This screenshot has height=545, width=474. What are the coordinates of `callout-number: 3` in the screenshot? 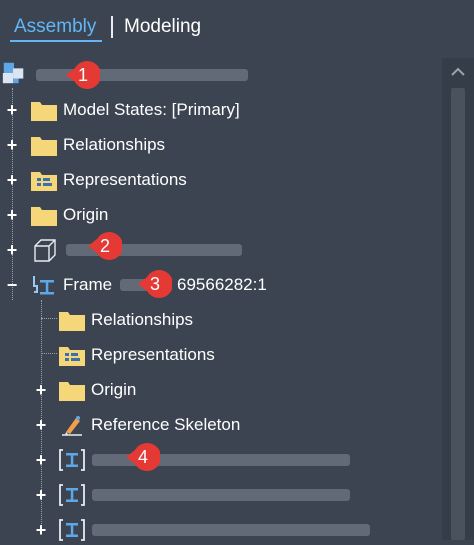 It's located at (154, 284).